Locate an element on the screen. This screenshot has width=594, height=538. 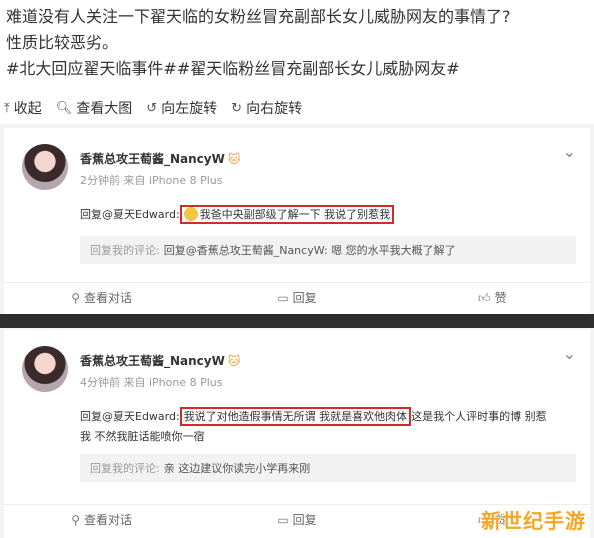
post-hashtags: #北大回应翟天临事件##翟天临粉丝冒充副部长女儿威胁网友# is located at coordinates (298, 69).